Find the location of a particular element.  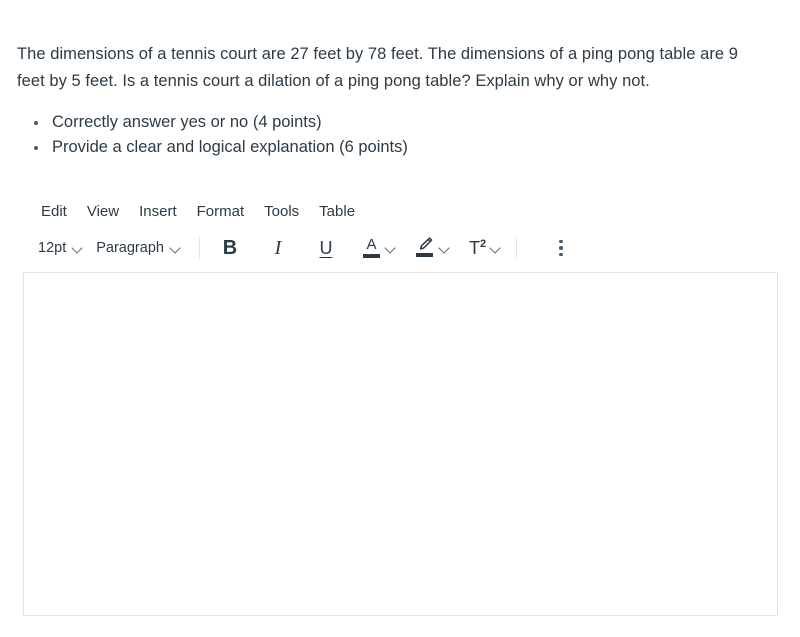

pen-glyph is located at coordinates (426, 243).